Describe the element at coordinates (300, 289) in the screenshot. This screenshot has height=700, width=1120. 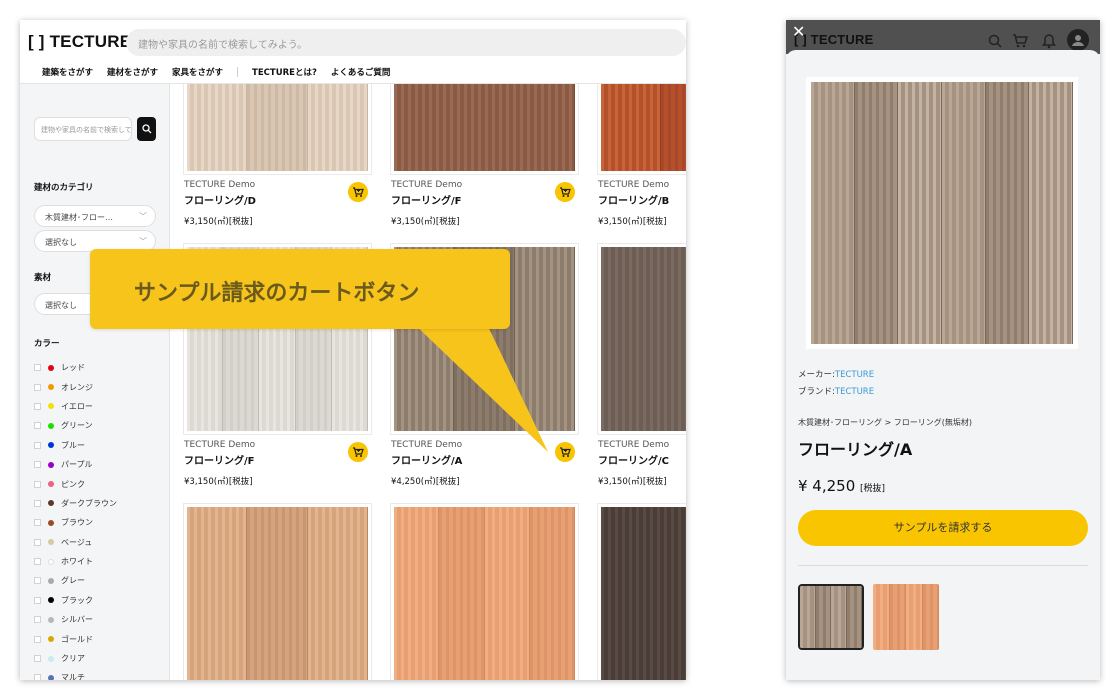
I see `callout-label: サンプル請求のカートボタン` at that location.